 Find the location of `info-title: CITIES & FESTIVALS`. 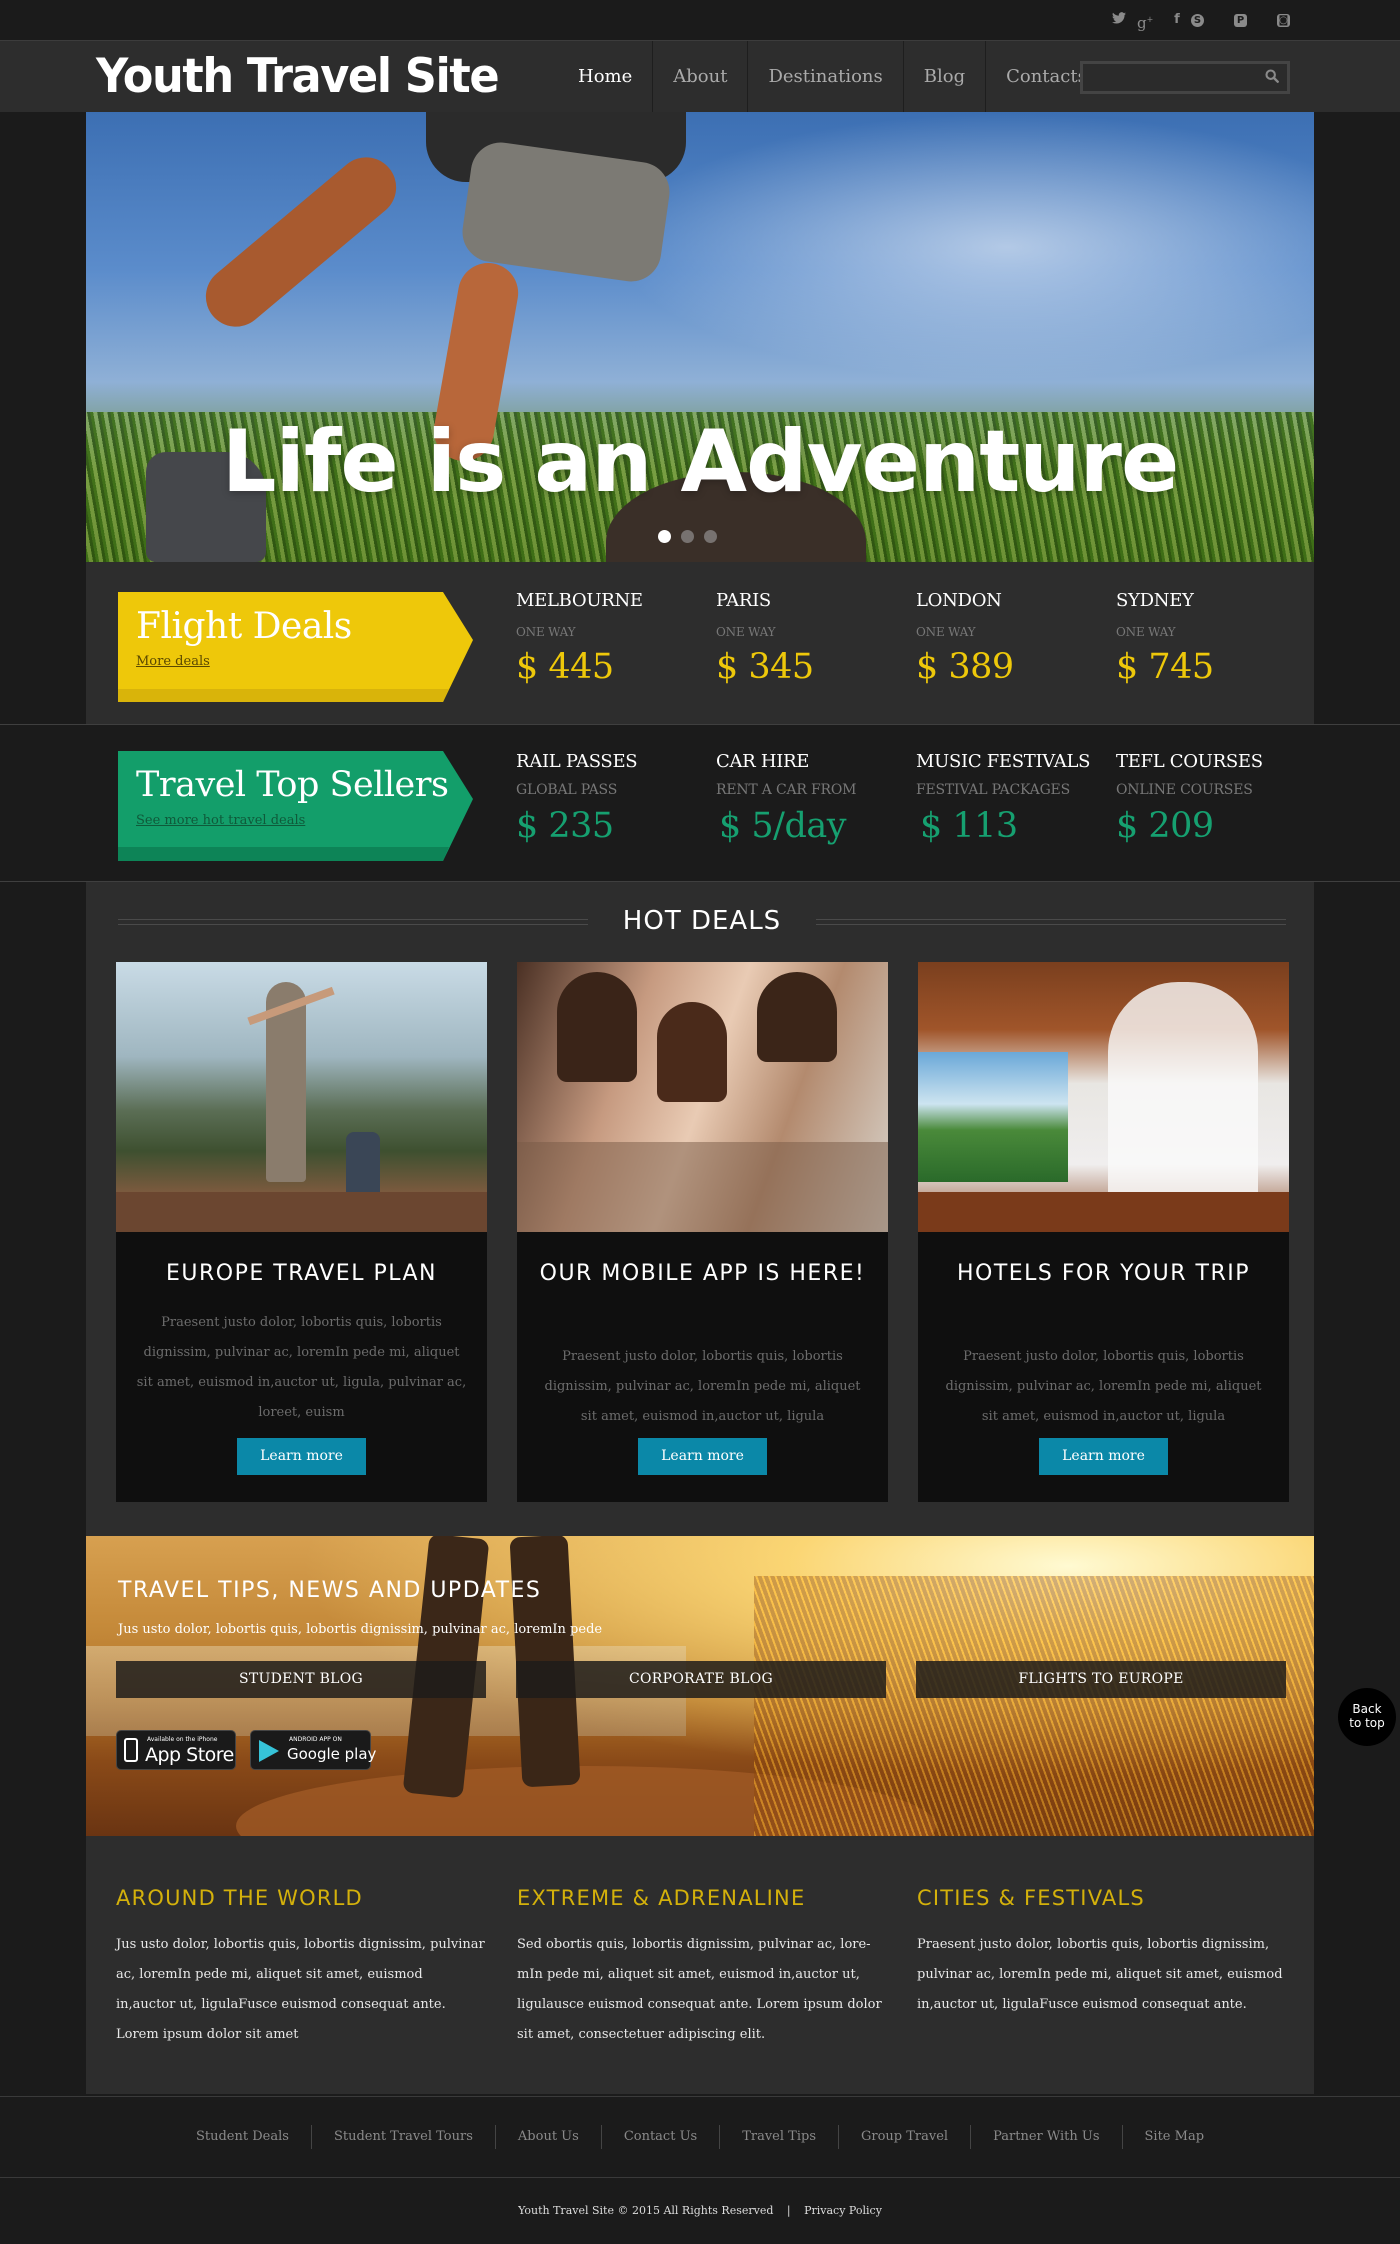

info-title: CITIES & FESTIVALS is located at coordinates (1031, 1898).